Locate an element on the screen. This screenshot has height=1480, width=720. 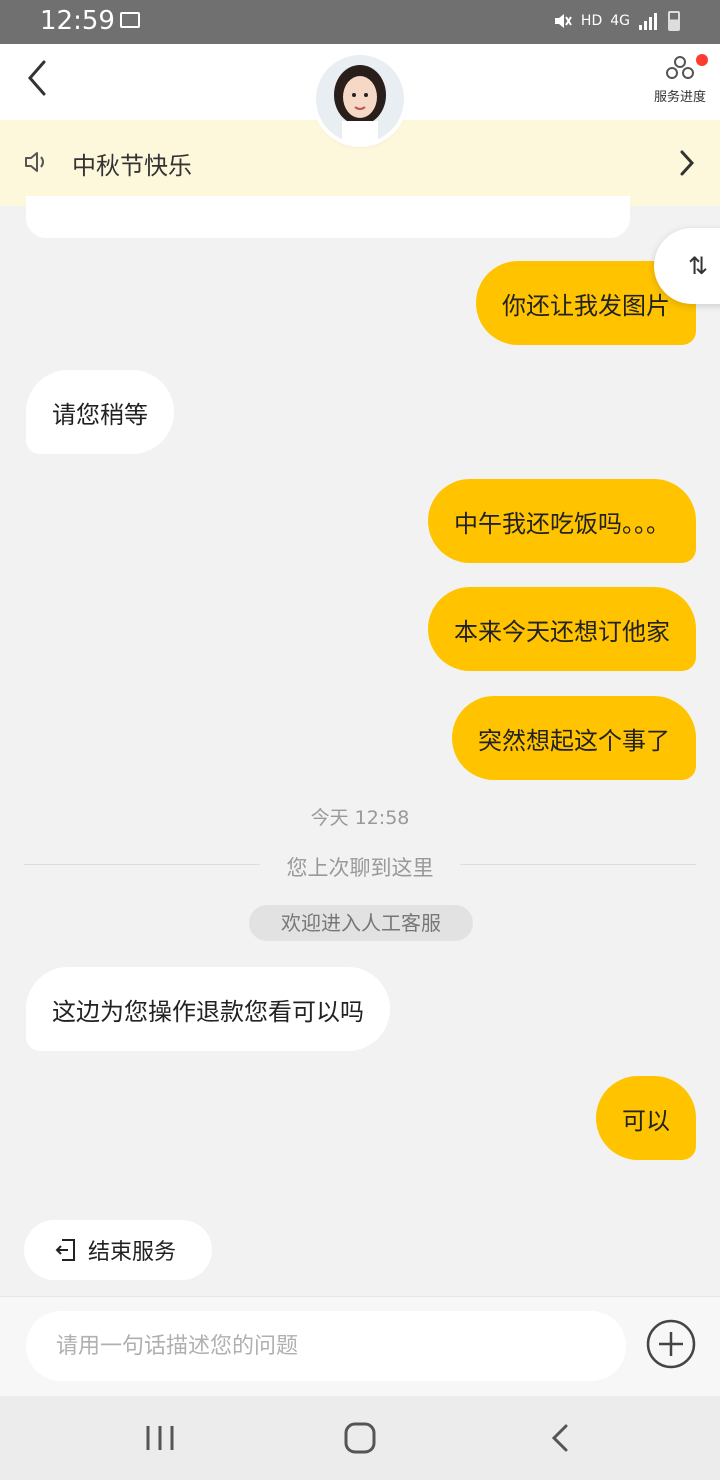
status-time: 12:59 is located at coordinates (77, 21).